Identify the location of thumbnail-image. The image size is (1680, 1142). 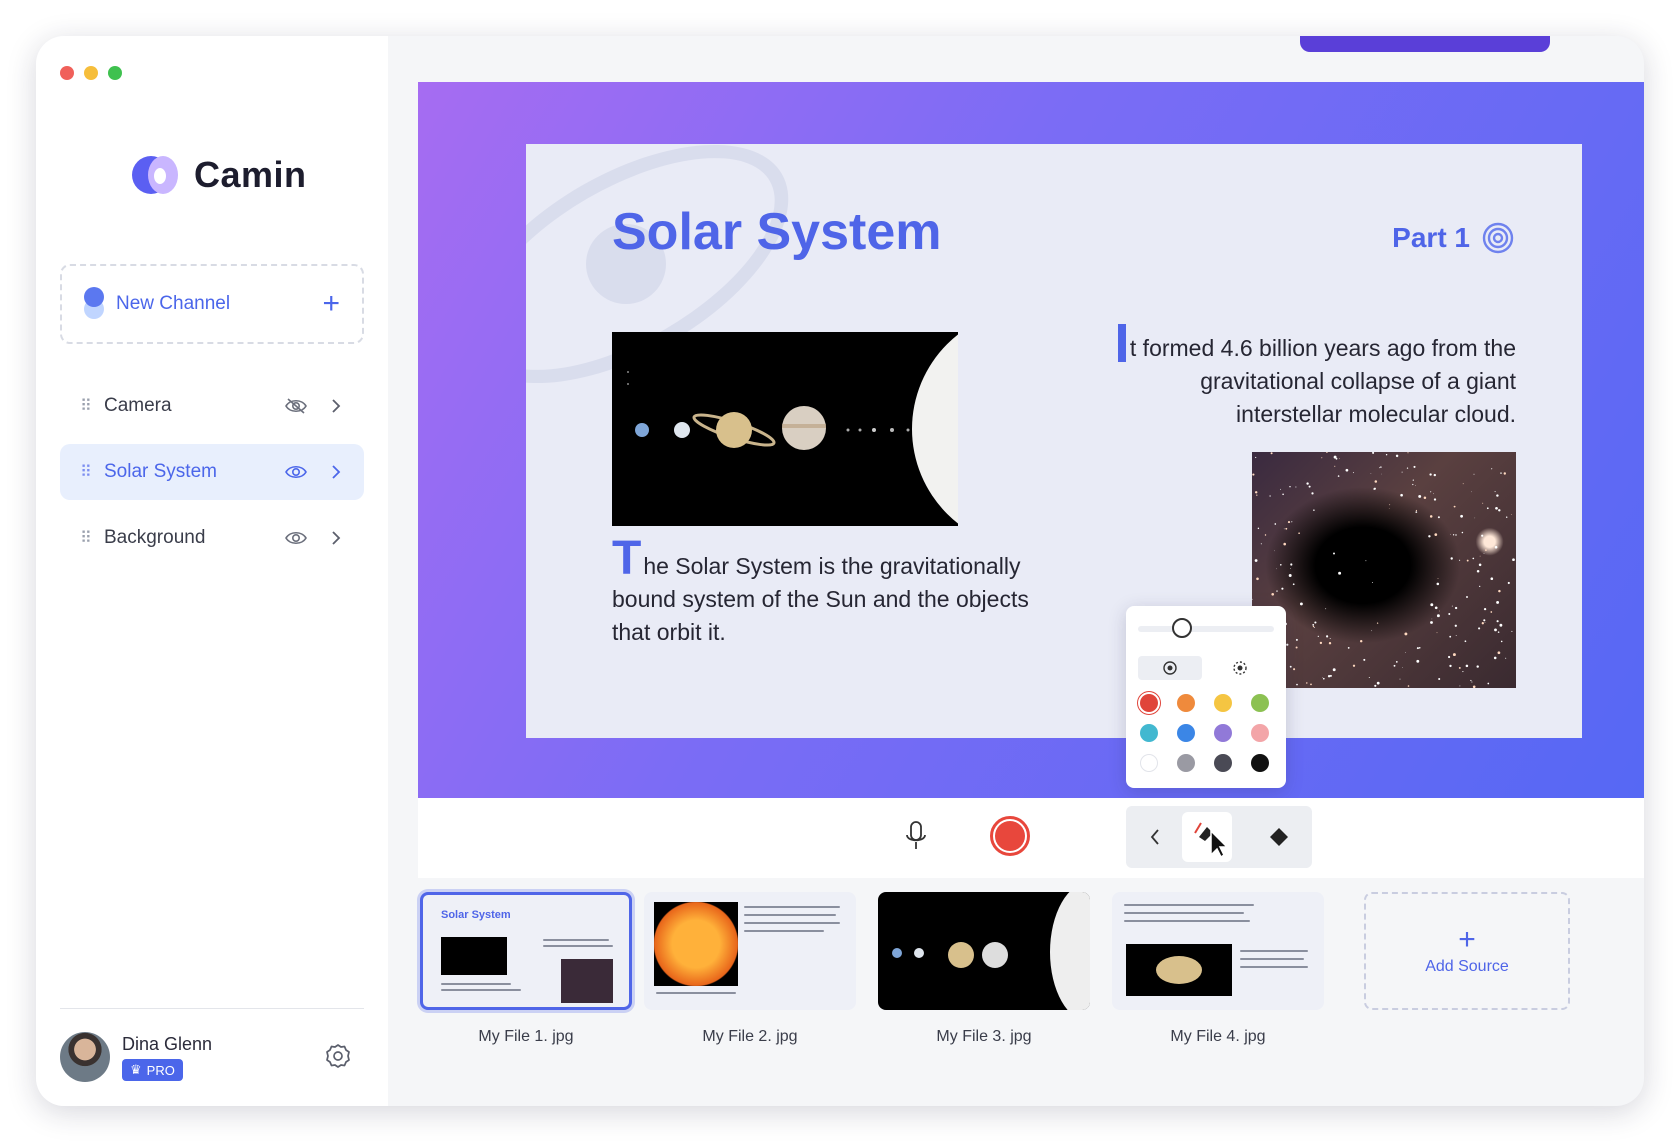
(474, 956).